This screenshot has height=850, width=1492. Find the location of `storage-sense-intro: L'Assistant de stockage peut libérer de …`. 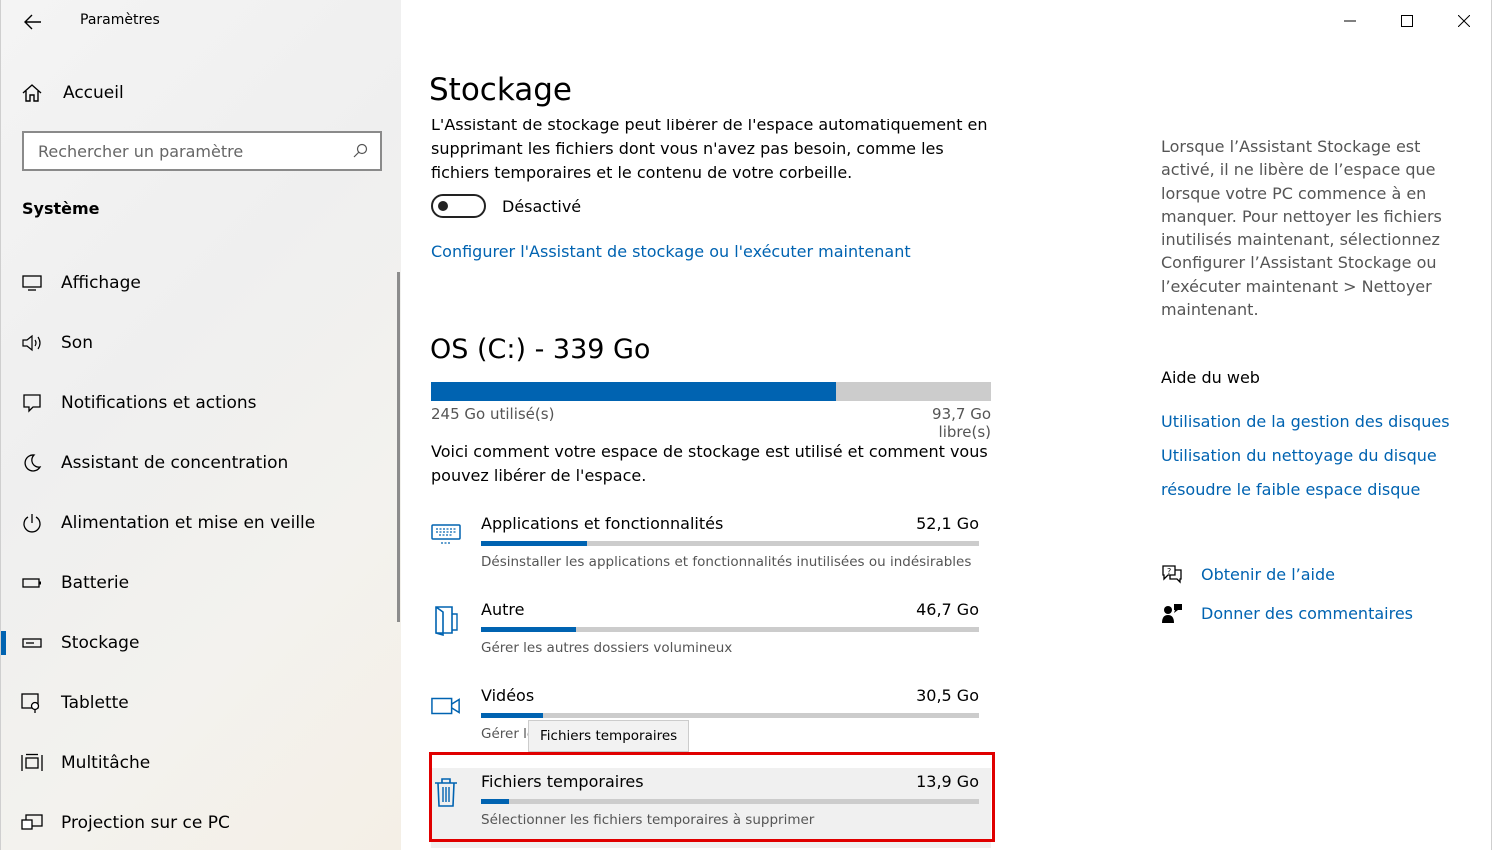

storage-sense-intro: L'Assistant de stockage peut libérer de … is located at coordinates (709, 148).